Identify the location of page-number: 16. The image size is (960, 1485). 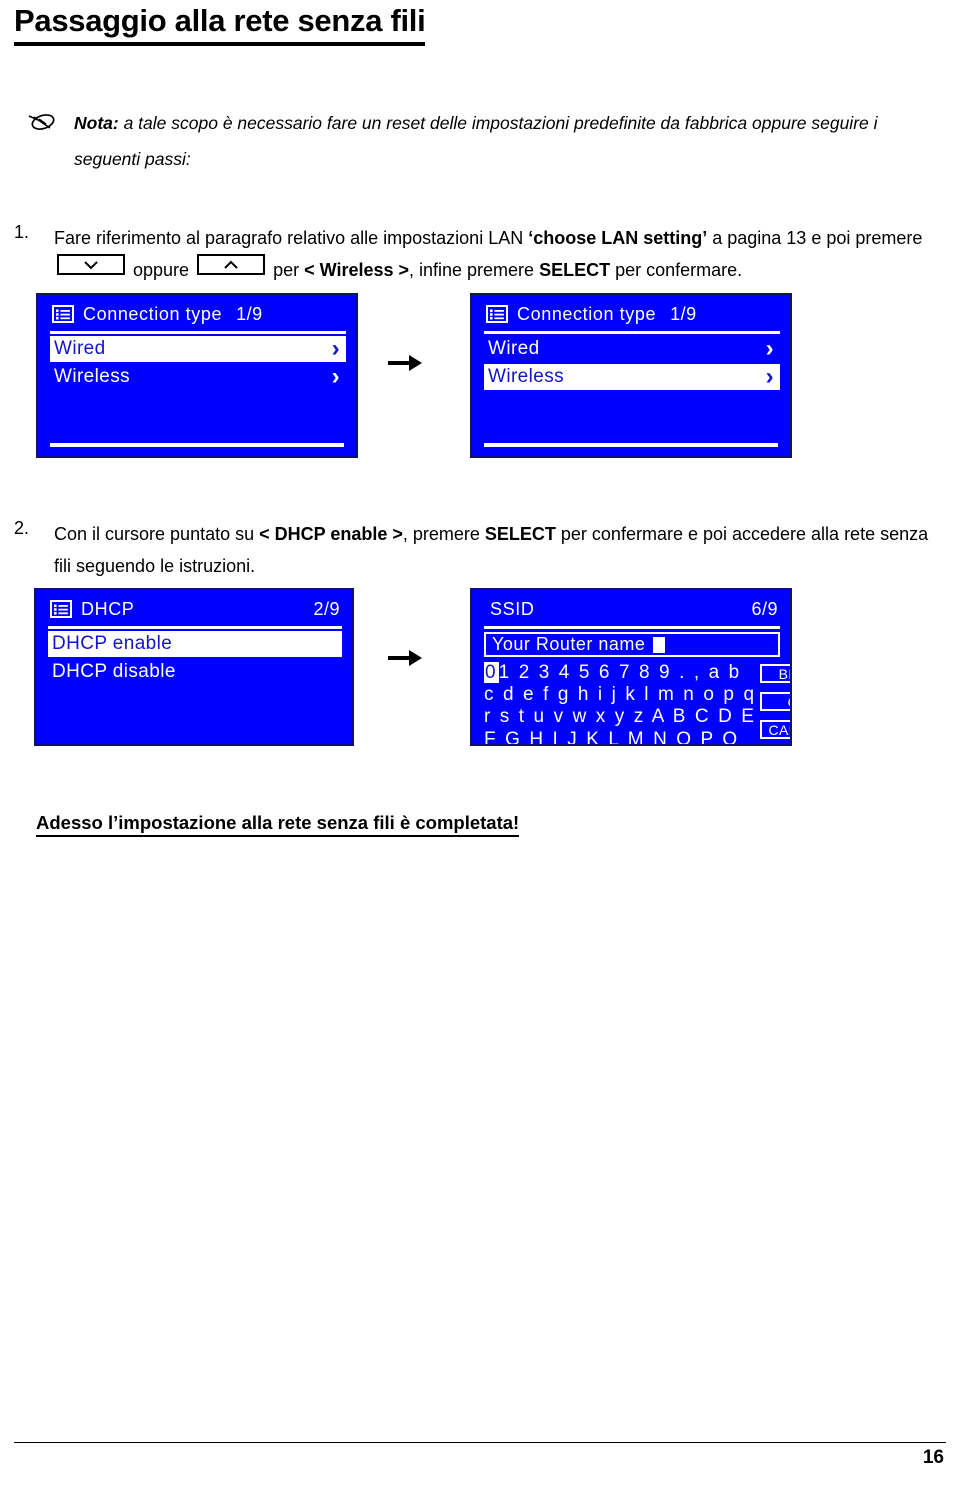
(933, 1457).